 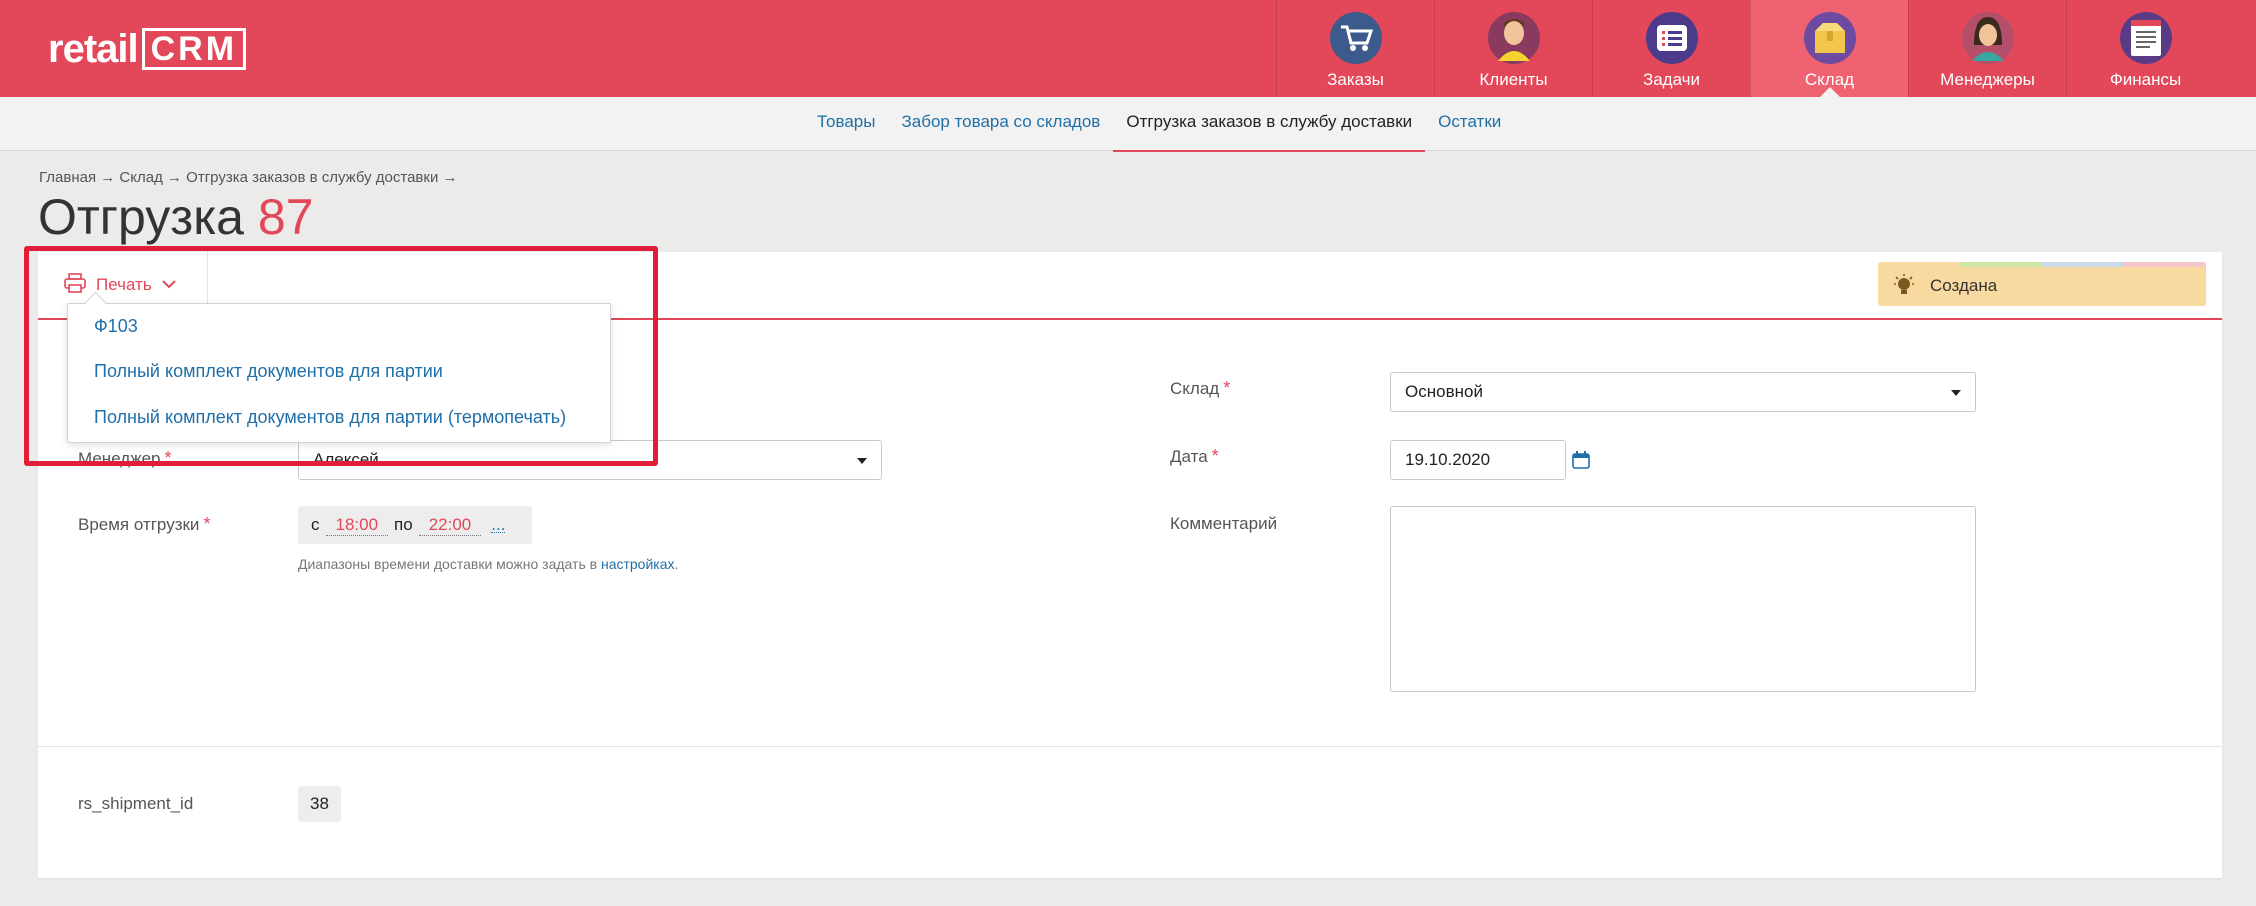 What do you see at coordinates (1671, 79) in the screenshot?
I see `nav-label: Задачи` at bounding box center [1671, 79].